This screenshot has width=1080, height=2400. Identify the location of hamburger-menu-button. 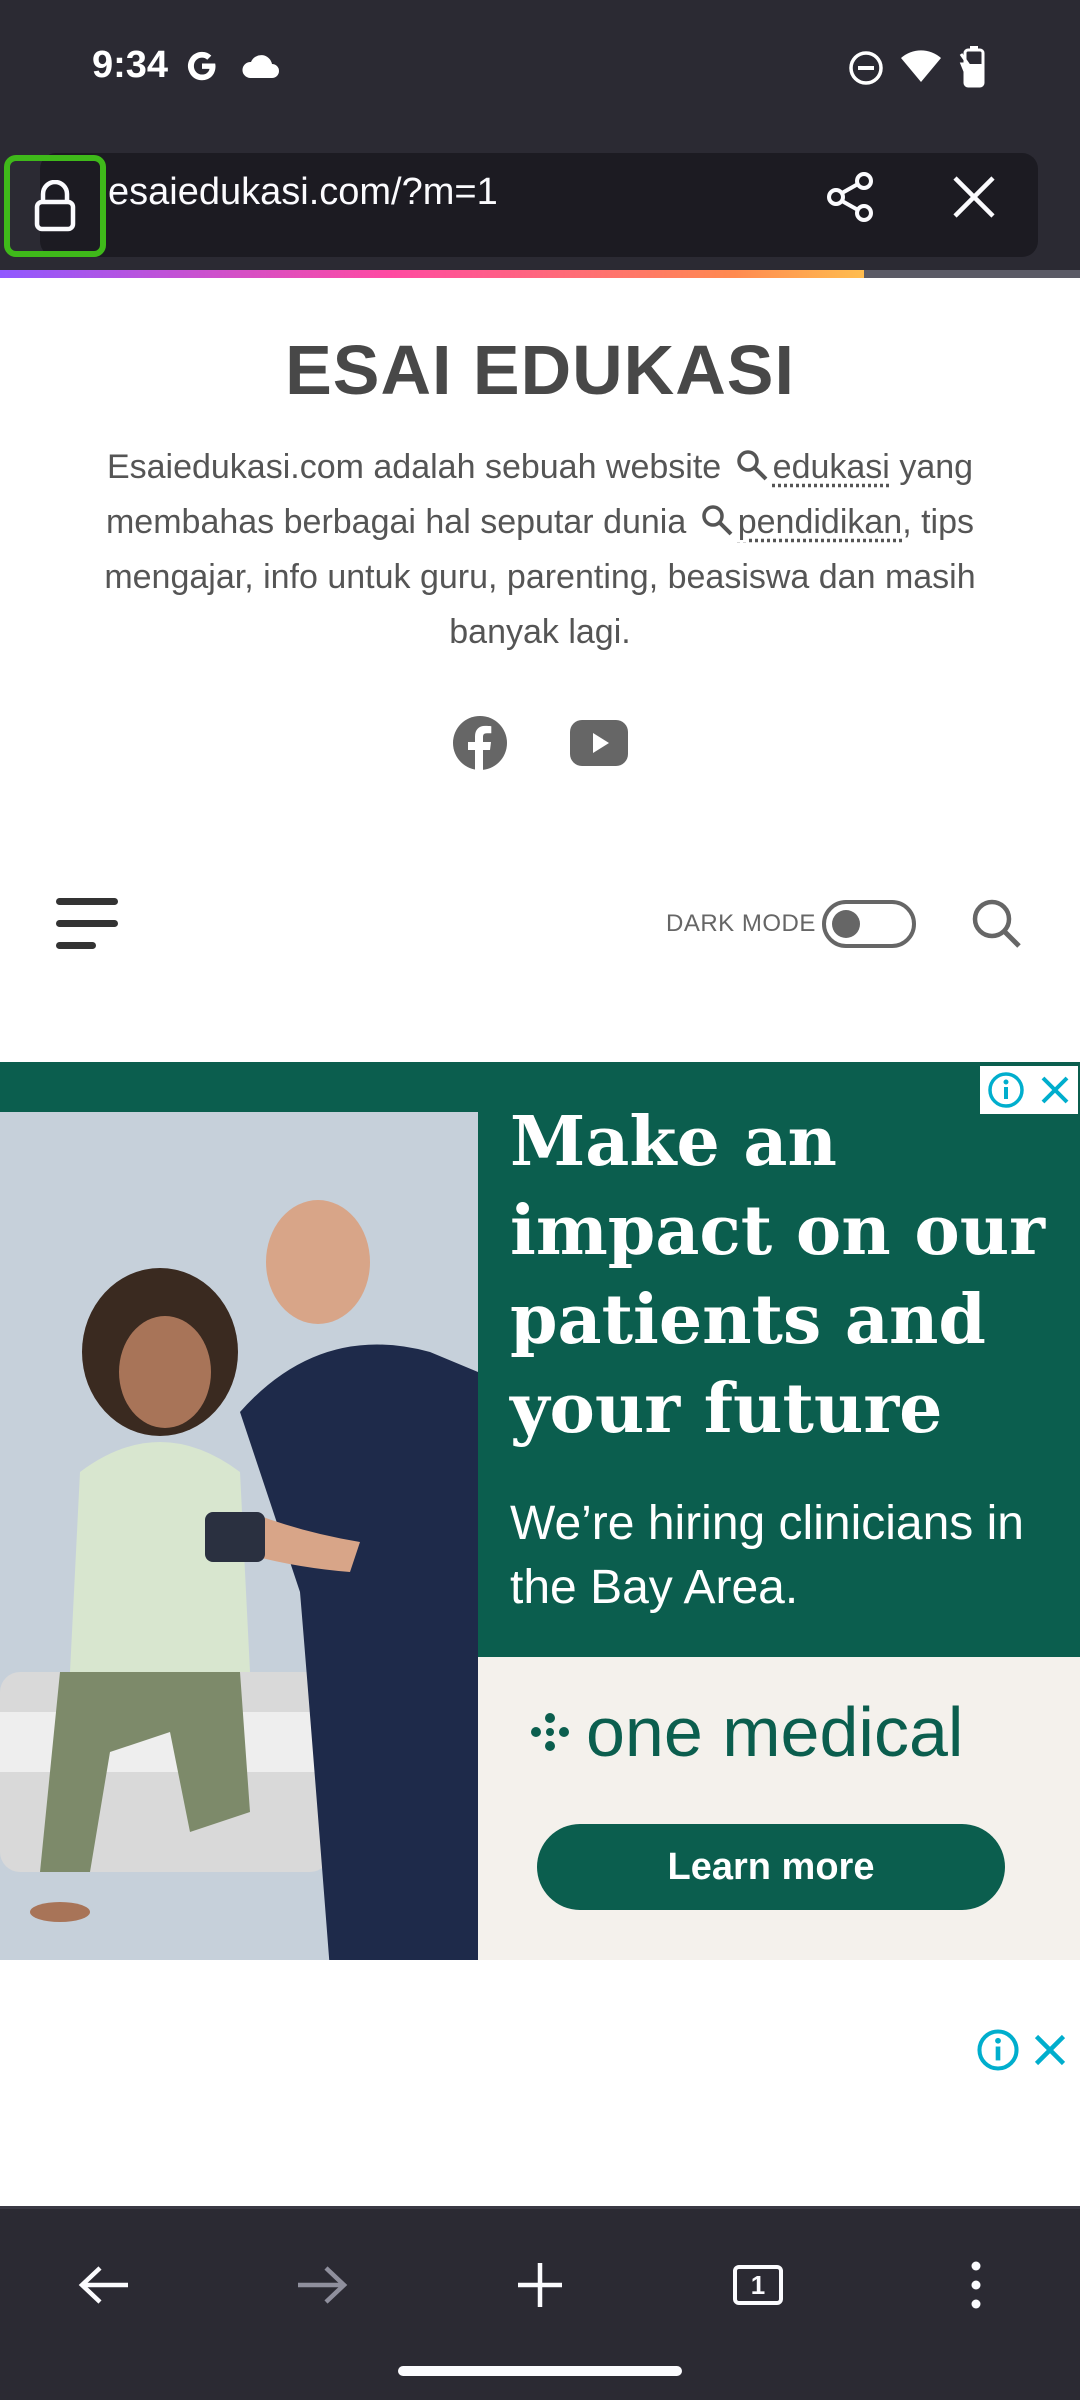
(89, 925).